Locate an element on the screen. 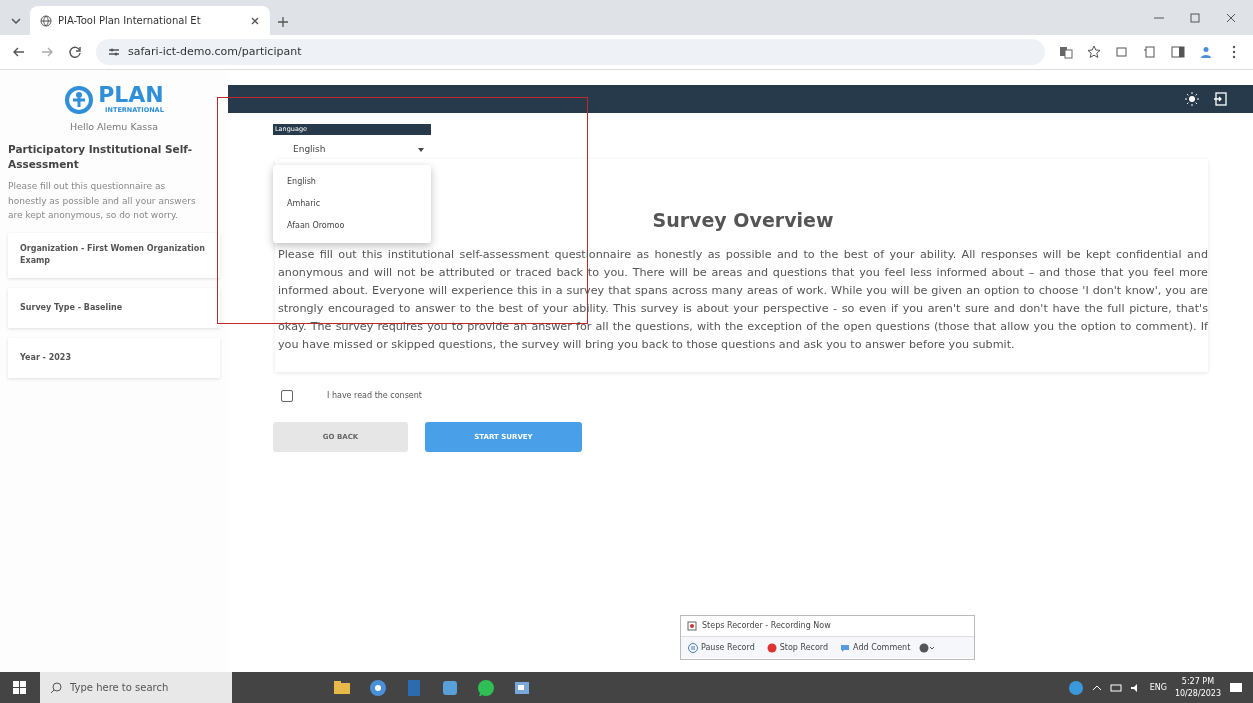  info-card: Year - 2023 is located at coordinates (114, 358).